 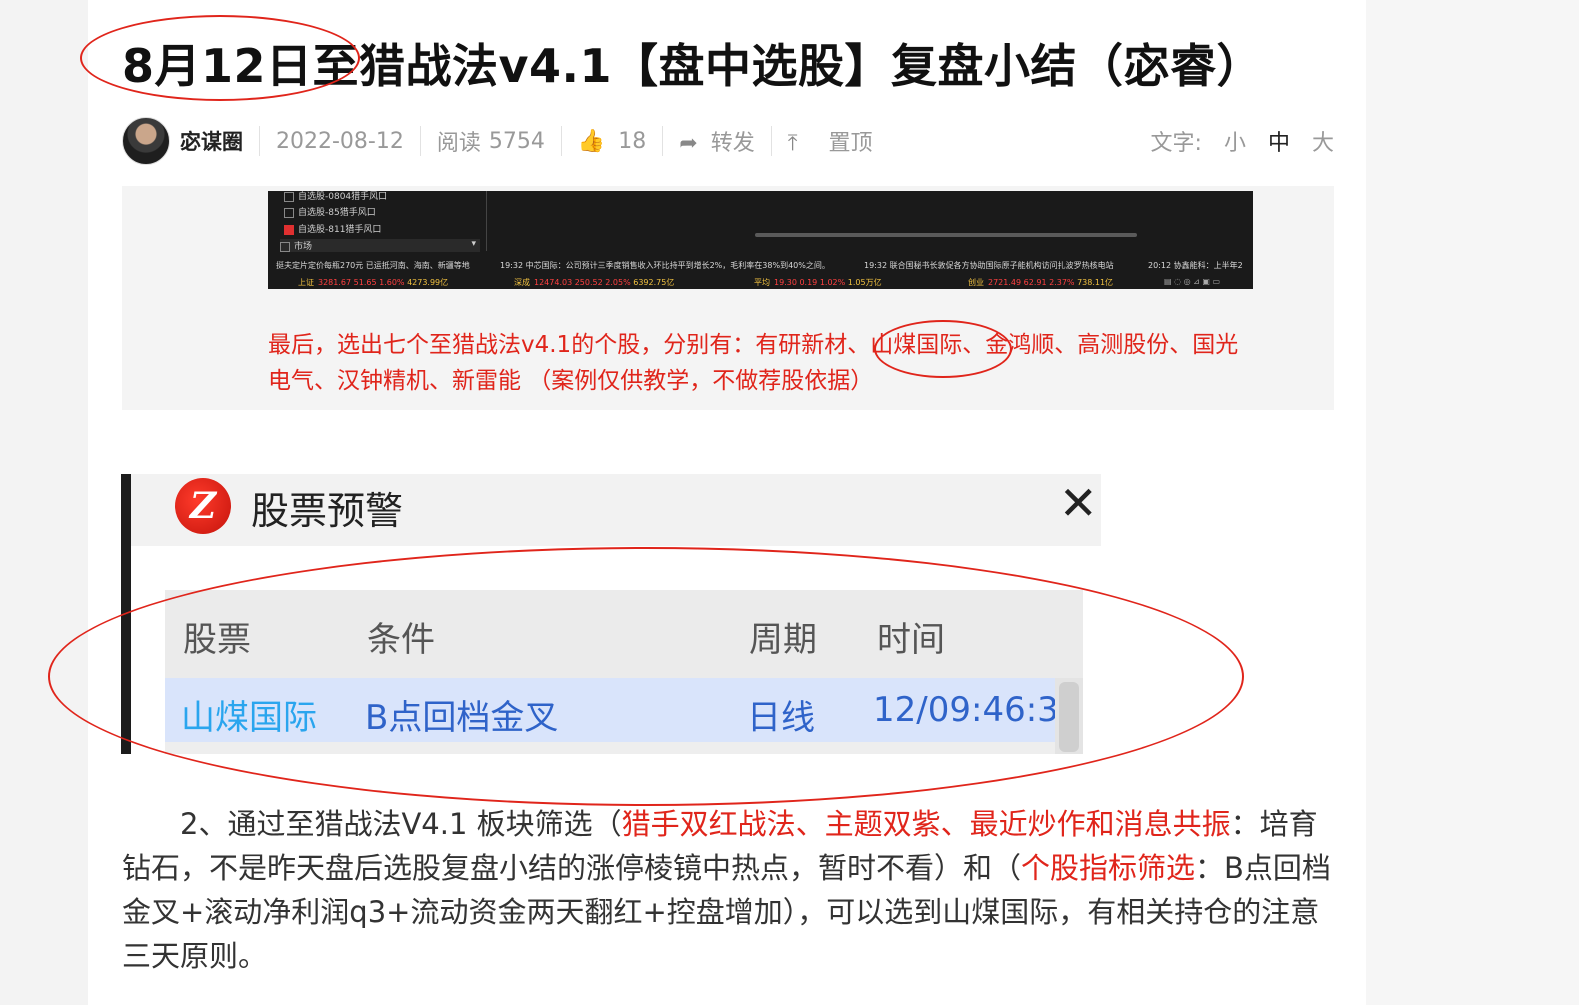 What do you see at coordinates (380, 245) in the screenshot?
I see `market-dropdown: 市场 ▾` at bounding box center [380, 245].